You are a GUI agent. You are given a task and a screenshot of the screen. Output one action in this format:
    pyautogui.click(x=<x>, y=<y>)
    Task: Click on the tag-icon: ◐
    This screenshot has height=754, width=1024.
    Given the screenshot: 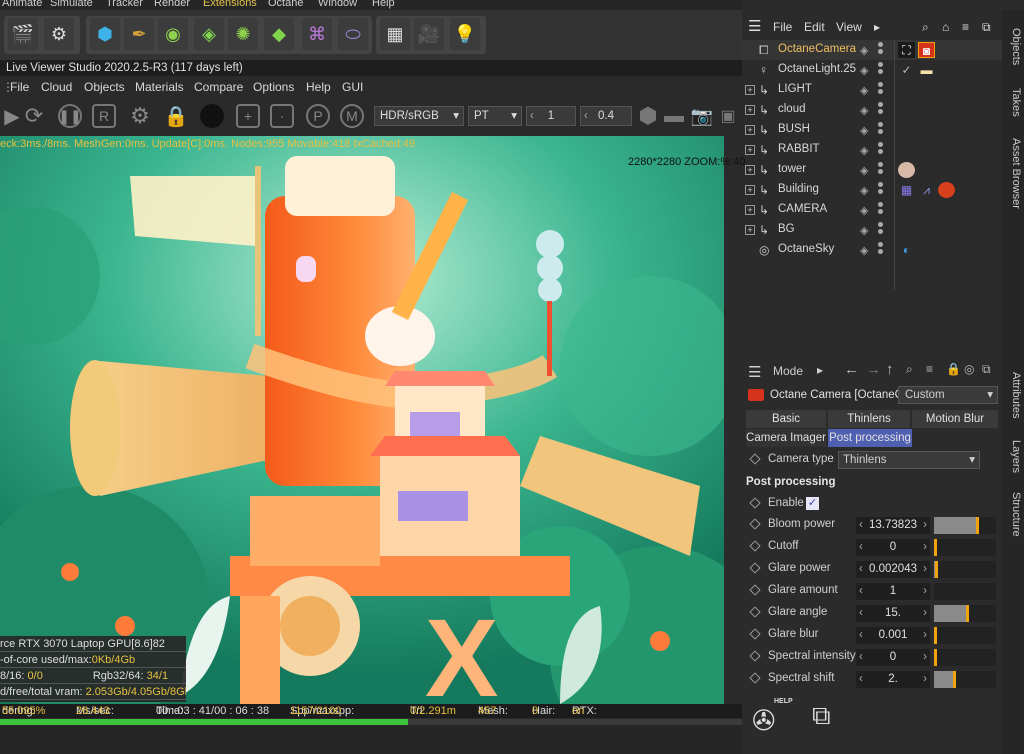 What is the action you would take?
    pyautogui.click(x=906, y=250)
    